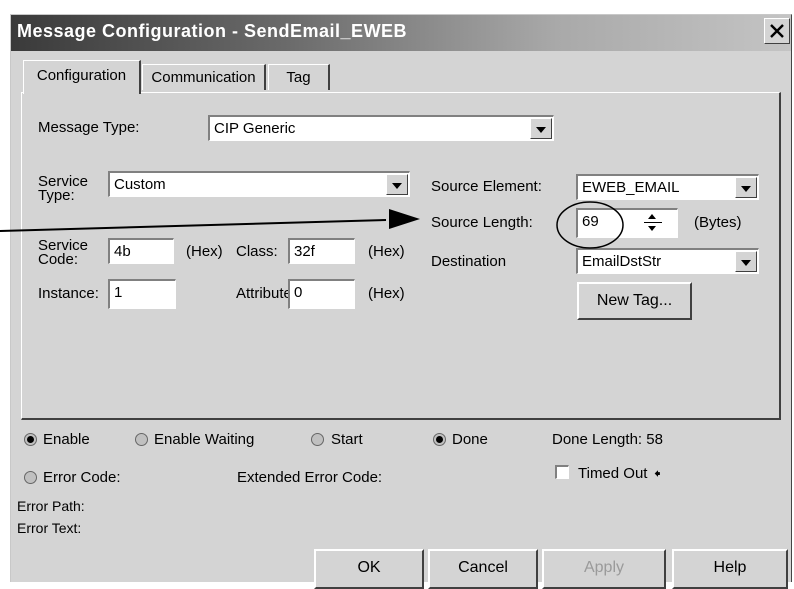 The height and width of the screenshot is (589, 794). I want to click on spin-up-icon, so click(652, 216).